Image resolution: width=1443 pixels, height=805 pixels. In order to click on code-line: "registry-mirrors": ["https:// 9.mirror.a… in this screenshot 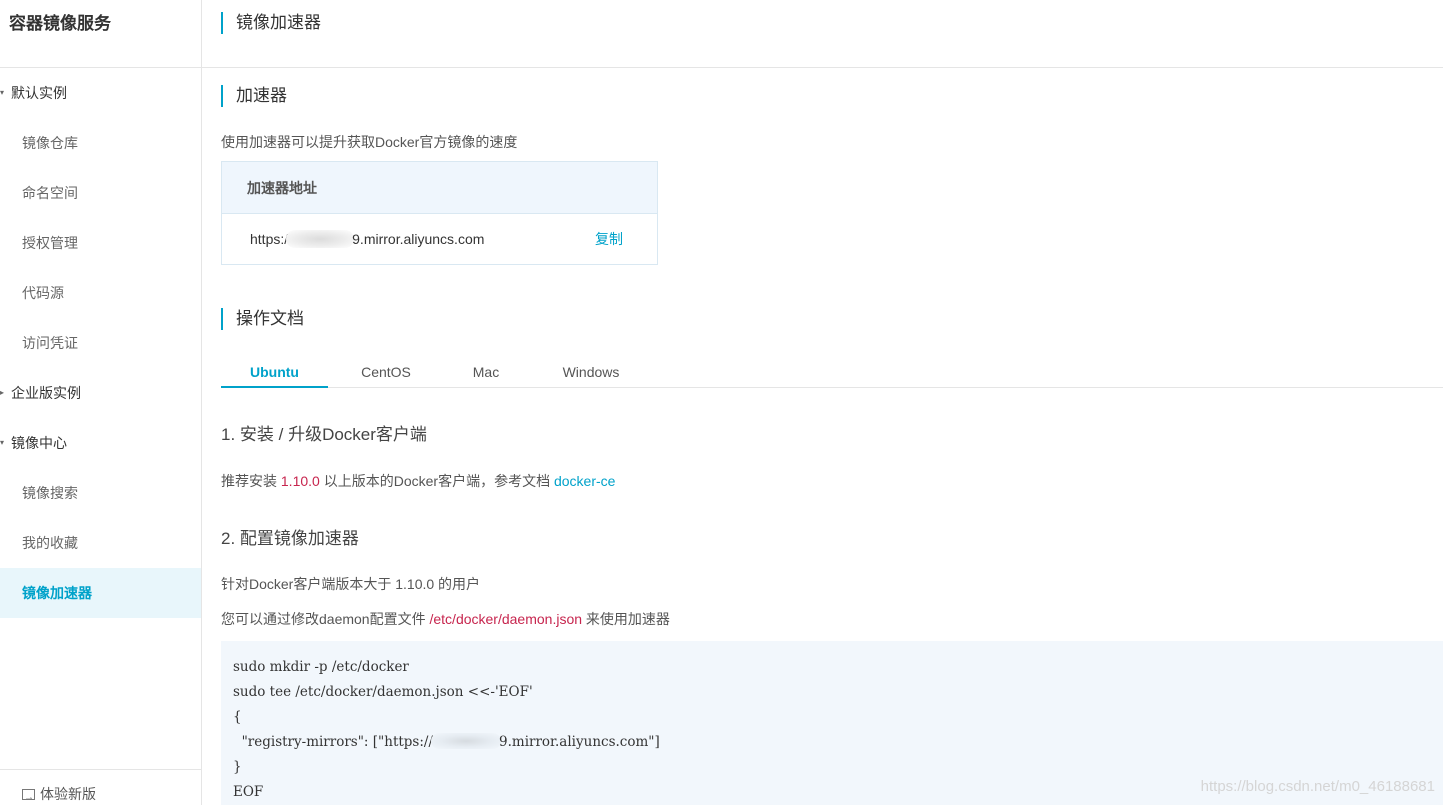, I will do `click(832, 742)`.